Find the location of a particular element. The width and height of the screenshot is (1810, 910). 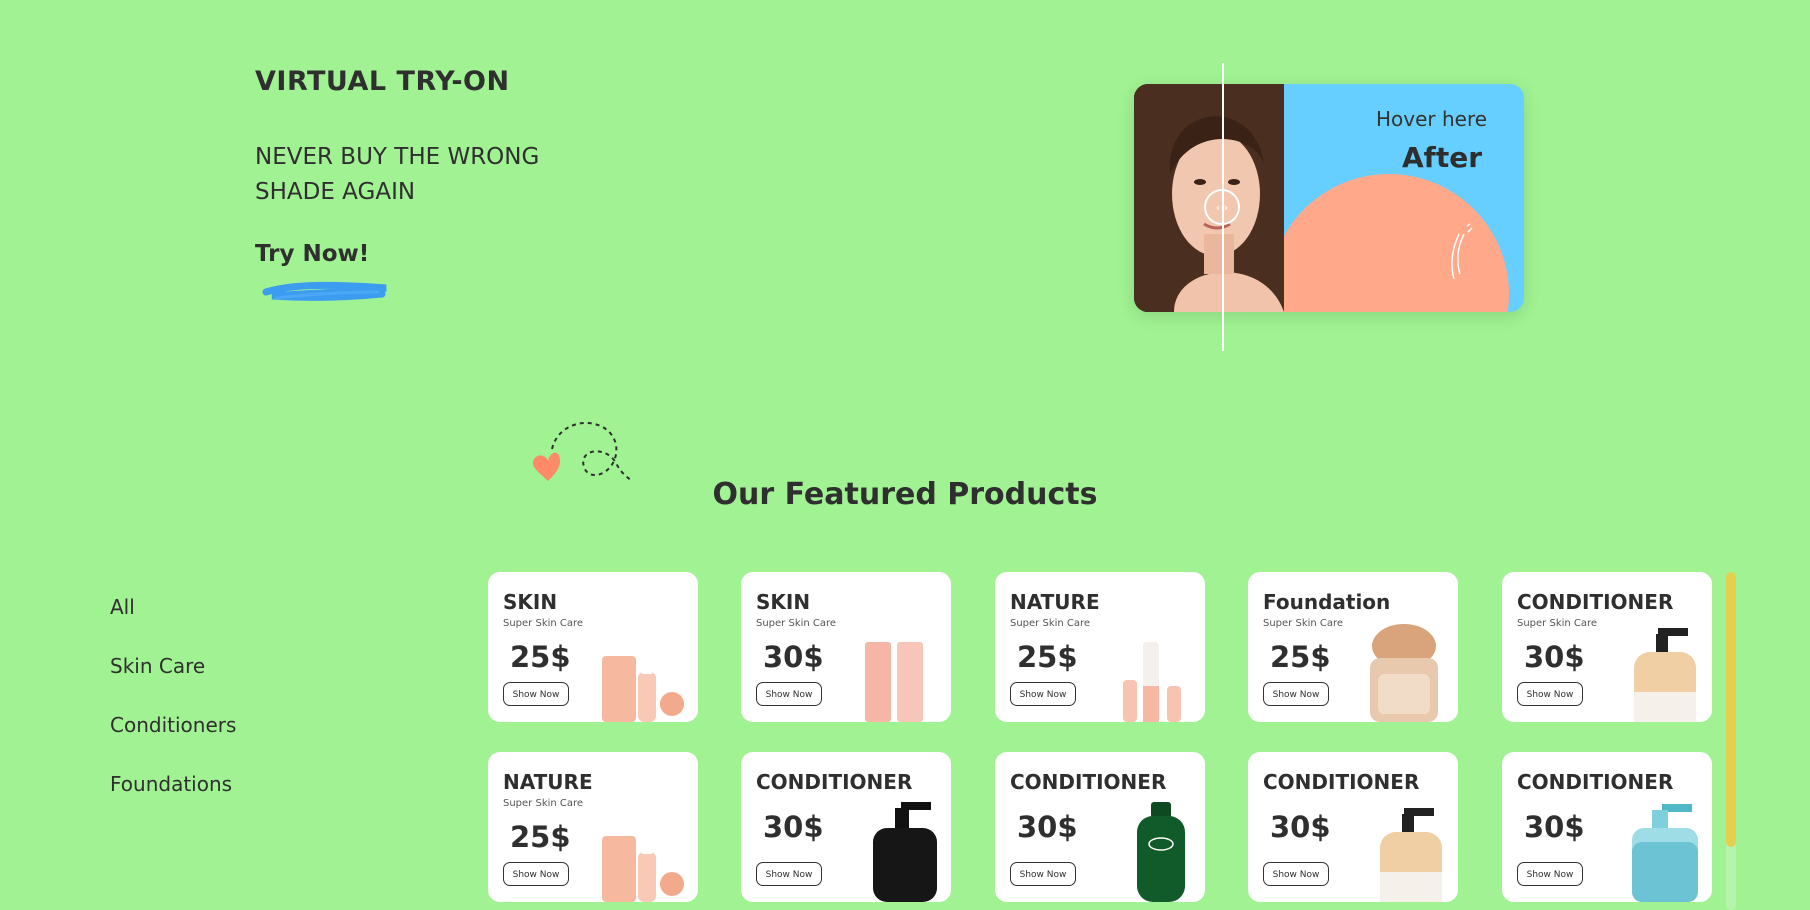

scrollbar-thumb is located at coordinates (1731, 709).